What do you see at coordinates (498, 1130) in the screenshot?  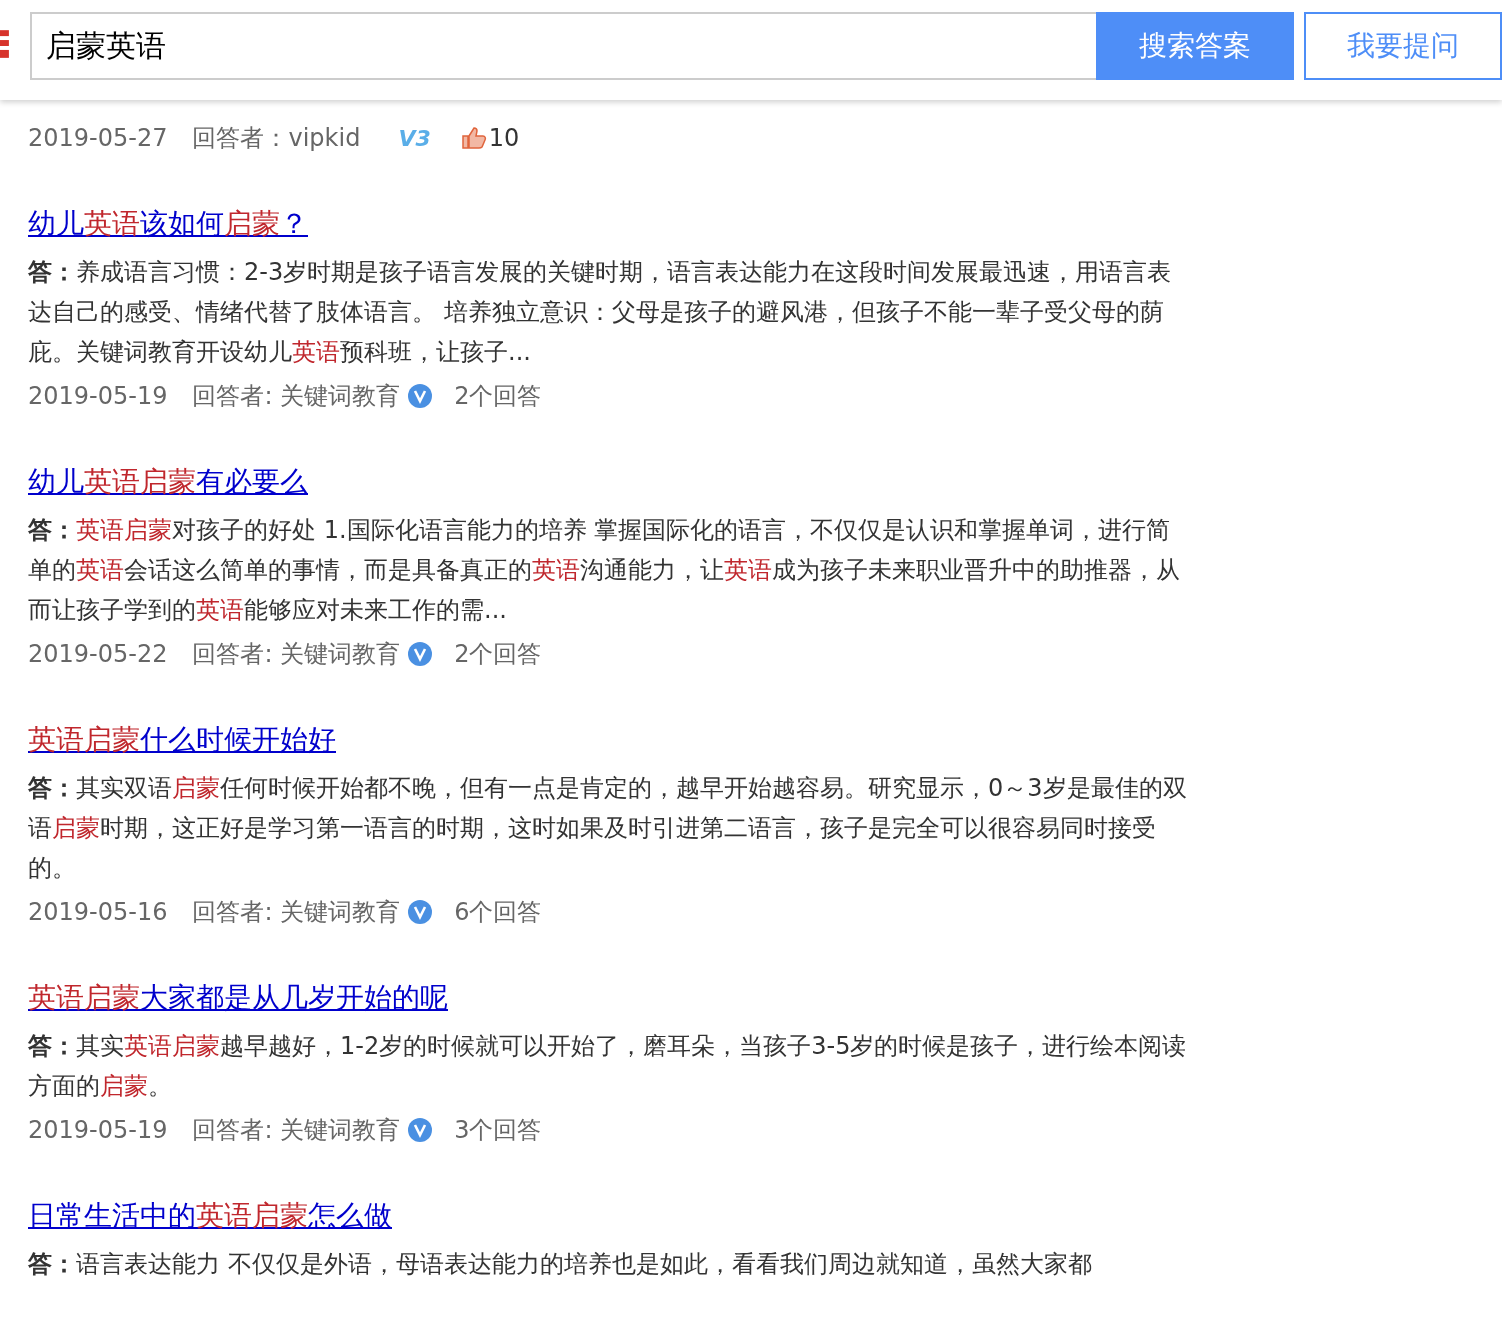 I see `answer-count: 3个回答` at bounding box center [498, 1130].